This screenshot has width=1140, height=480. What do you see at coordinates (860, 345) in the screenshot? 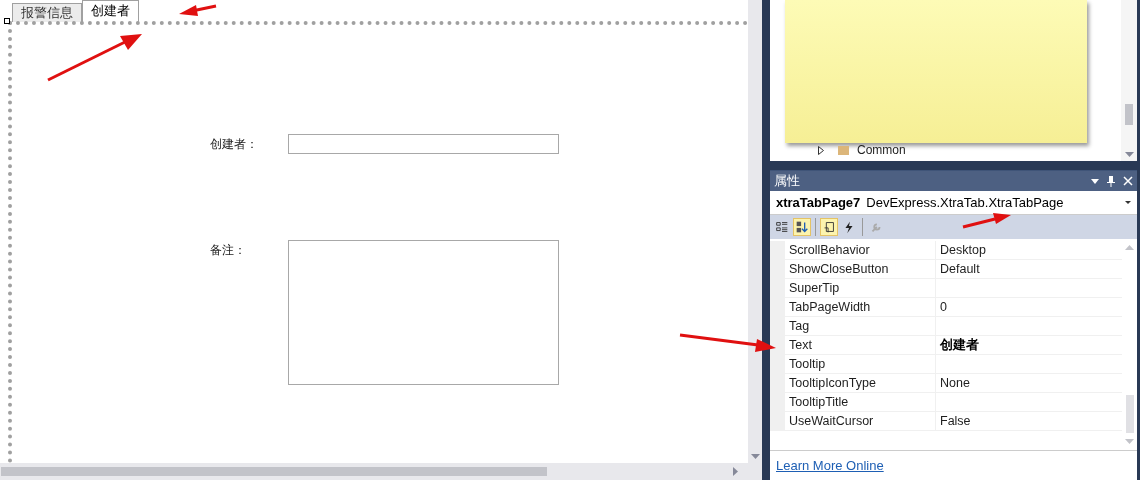
I see `property-name: Text` at bounding box center [860, 345].